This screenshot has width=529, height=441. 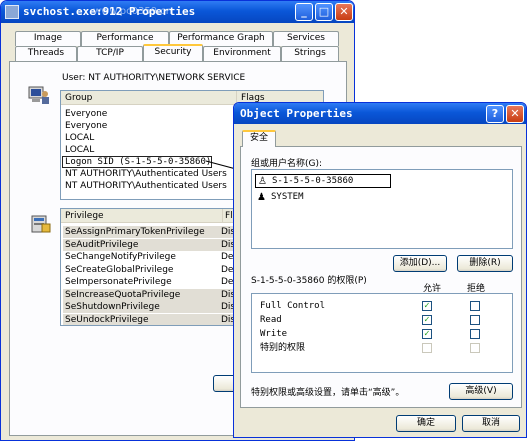 I want to click on user-label: User: NT AUTHORITY\NETWORK SERVICE, so click(x=154, y=78).